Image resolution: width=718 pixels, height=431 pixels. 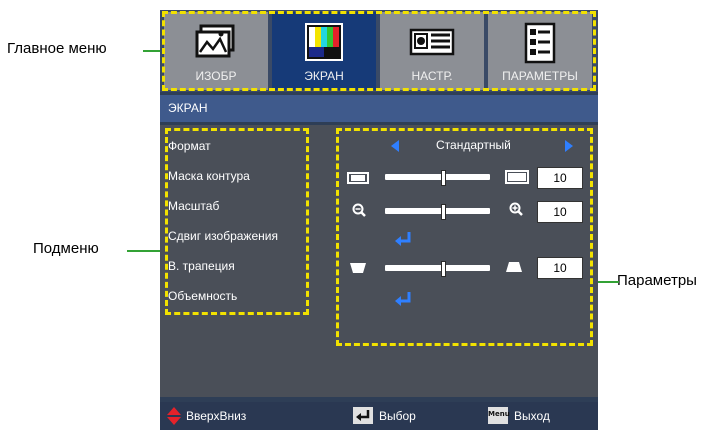 What do you see at coordinates (237, 221) in the screenshot?
I see `submenu-highlight` at bounding box center [237, 221].